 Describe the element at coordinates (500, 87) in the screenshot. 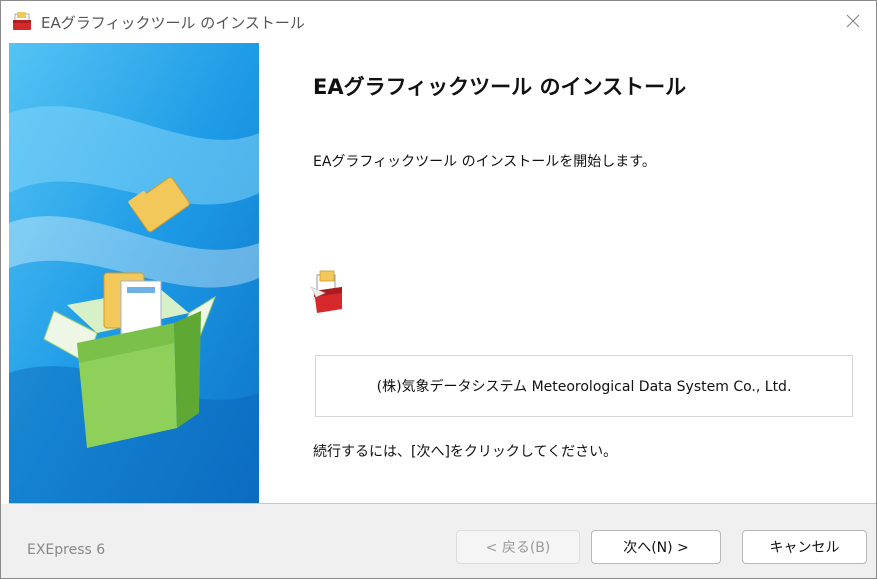

I see `page-title: EAグラフィックツール のインストール` at that location.